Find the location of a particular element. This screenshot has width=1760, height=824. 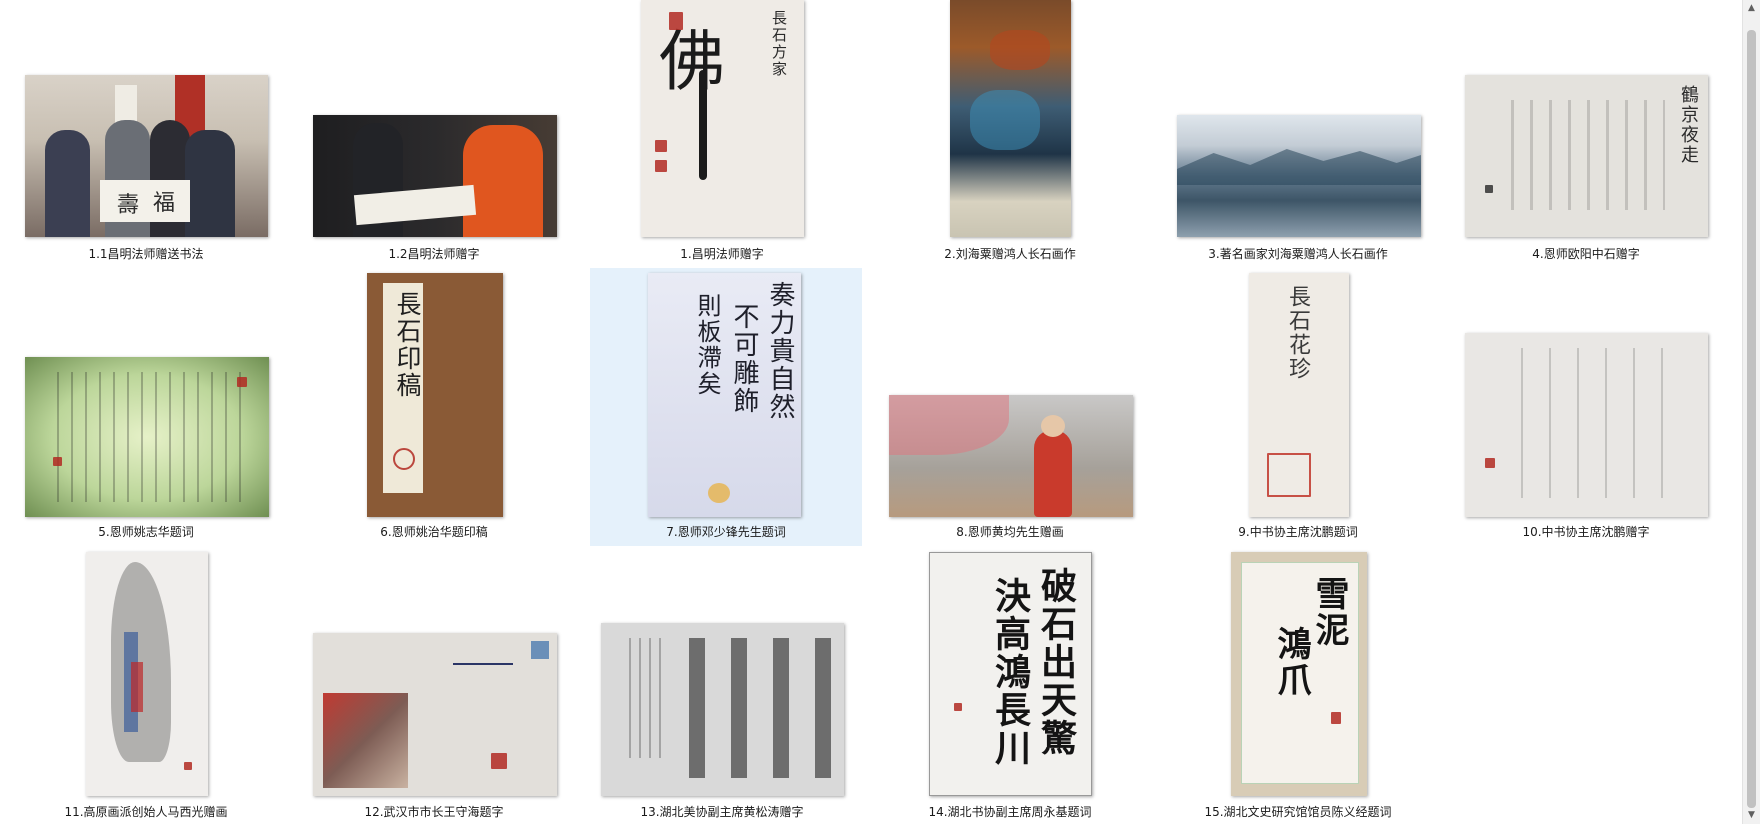

calligraphy-text: 長石印稿 is located at coordinates (407, 345).